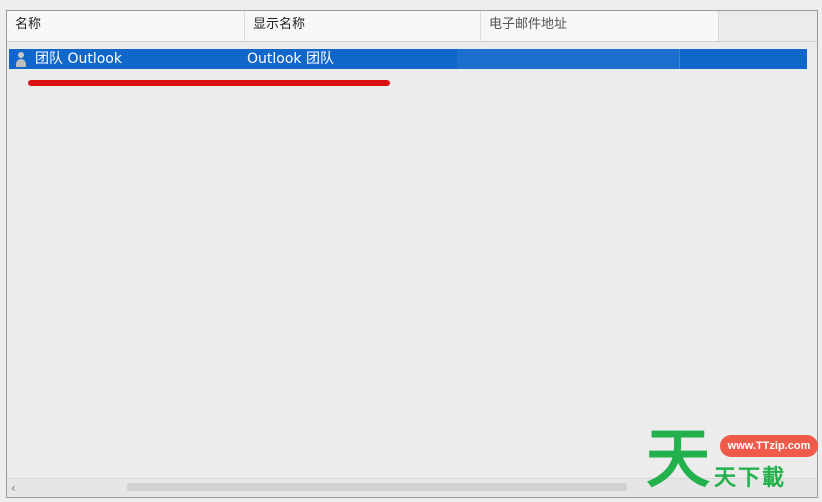  I want to click on person-icon, so click(21, 59).